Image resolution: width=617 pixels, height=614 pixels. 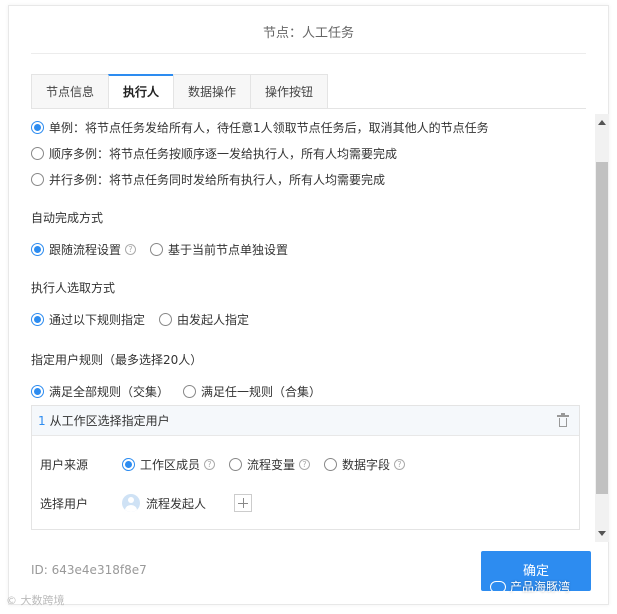 I want to click on avatar, so click(x=131, y=503).